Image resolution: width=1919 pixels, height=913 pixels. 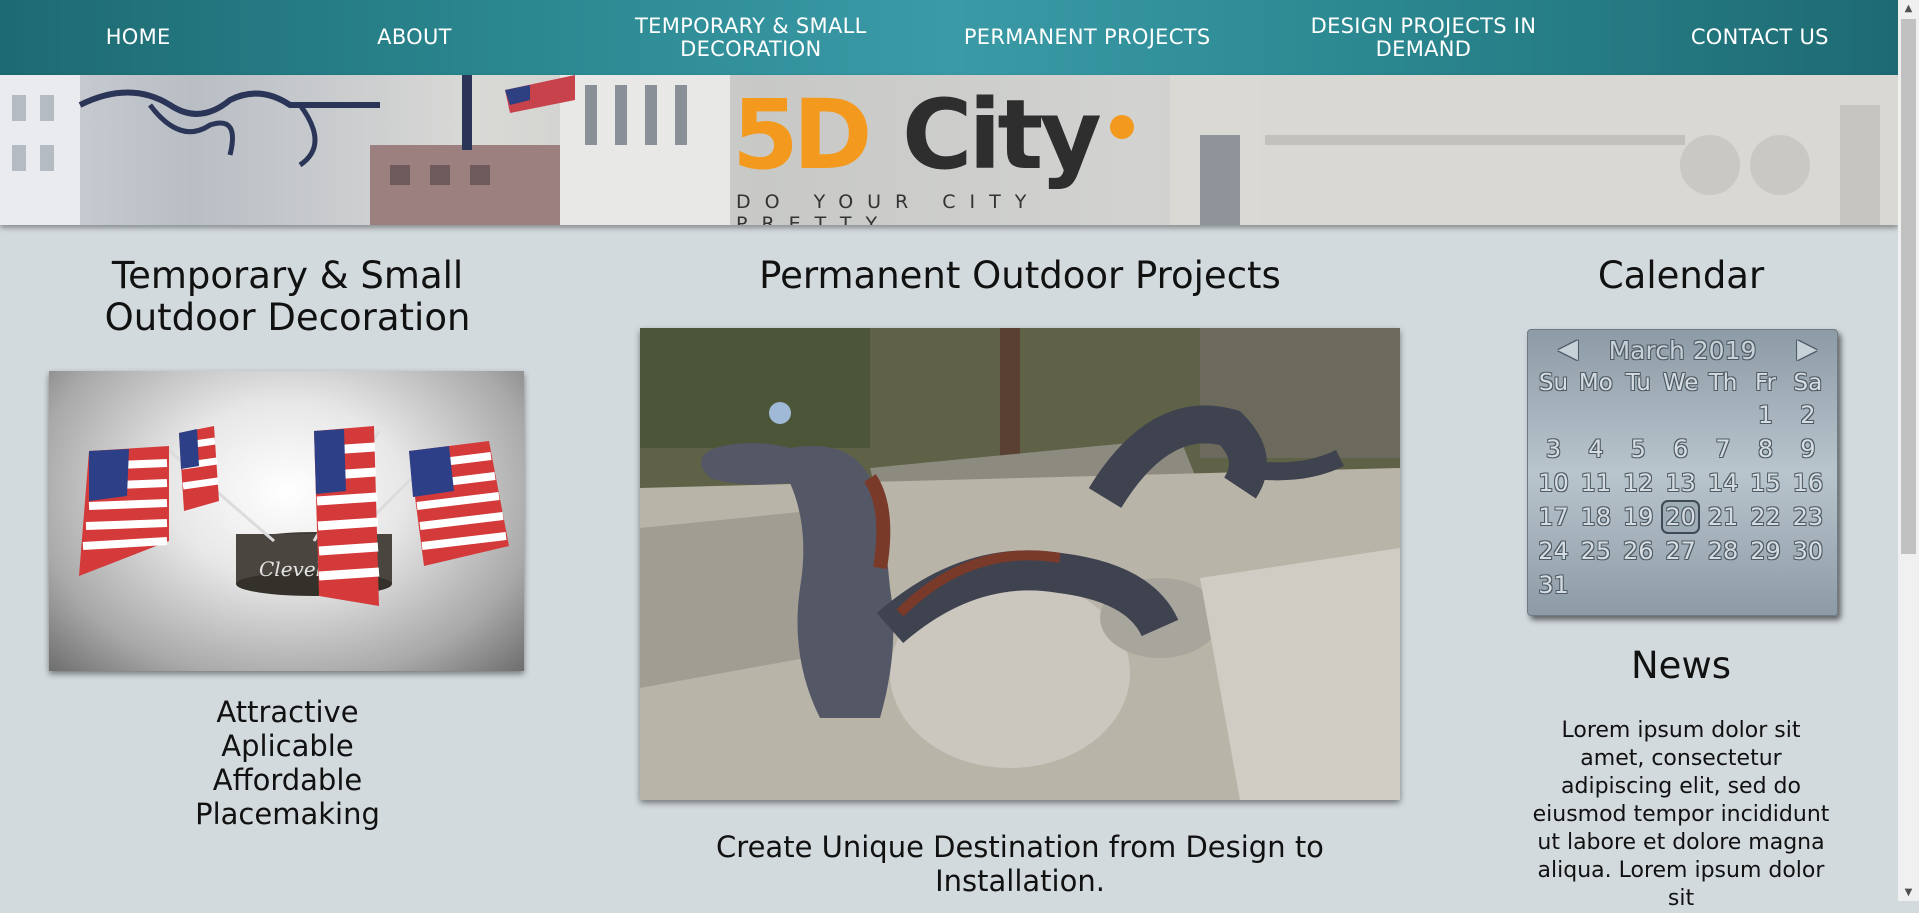 I want to click on calendar-day: 30, so click(x=1807, y=551).